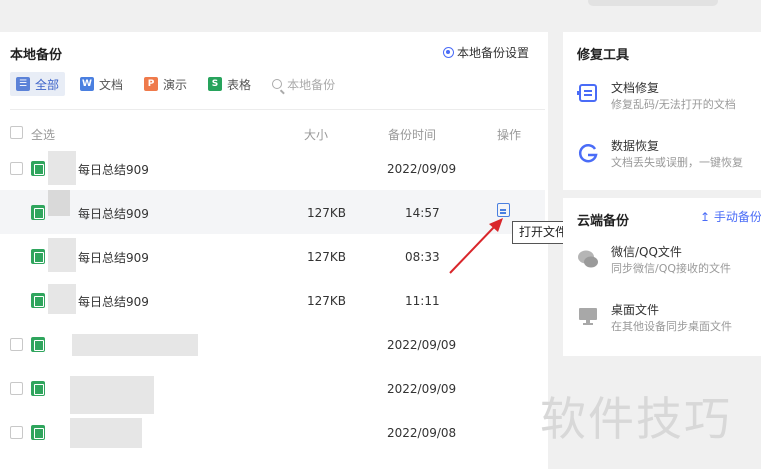 The image size is (761, 469). I want to click on backup-time: 08:33, so click(422, 257).